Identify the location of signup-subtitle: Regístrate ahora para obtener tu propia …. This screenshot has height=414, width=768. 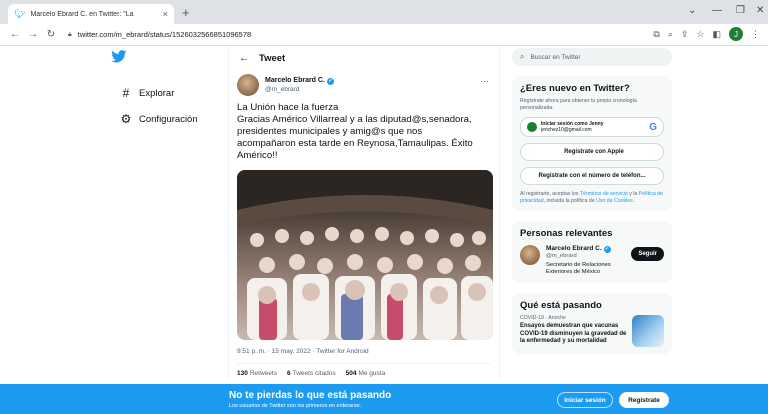
(578, 104).